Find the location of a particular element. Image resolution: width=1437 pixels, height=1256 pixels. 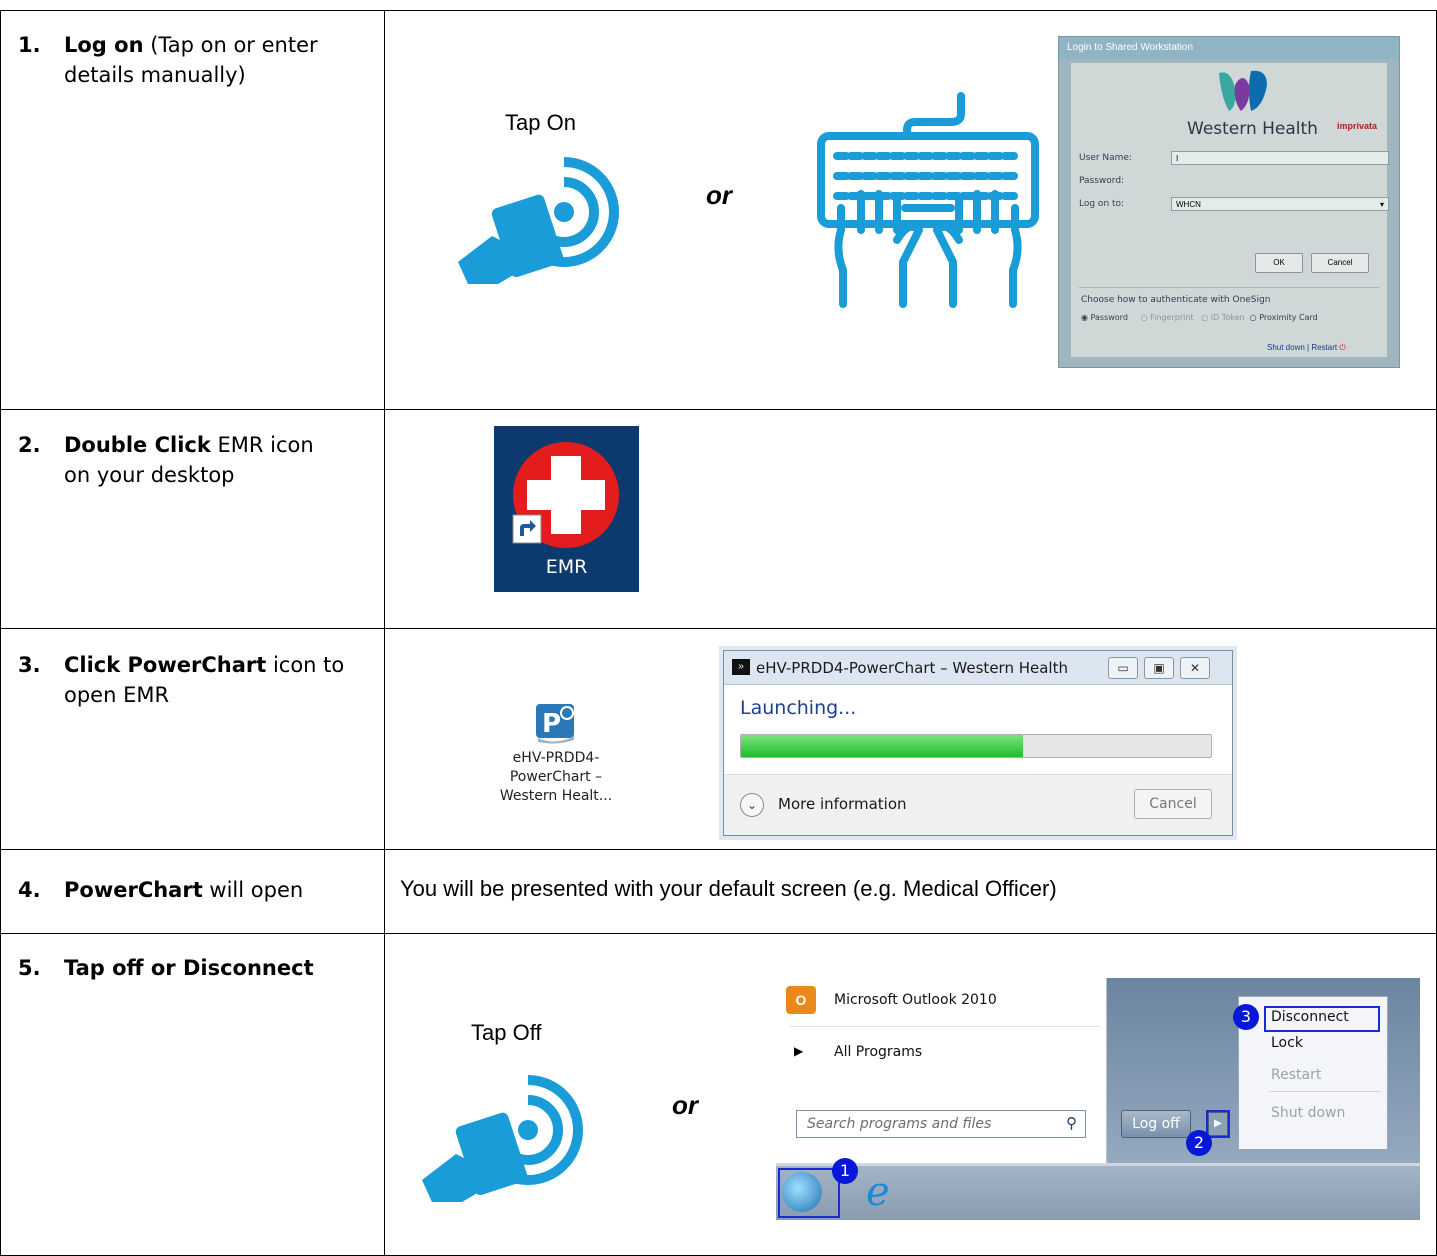

imprivata-logo: imprivata is located at coordinates (1357, 126).